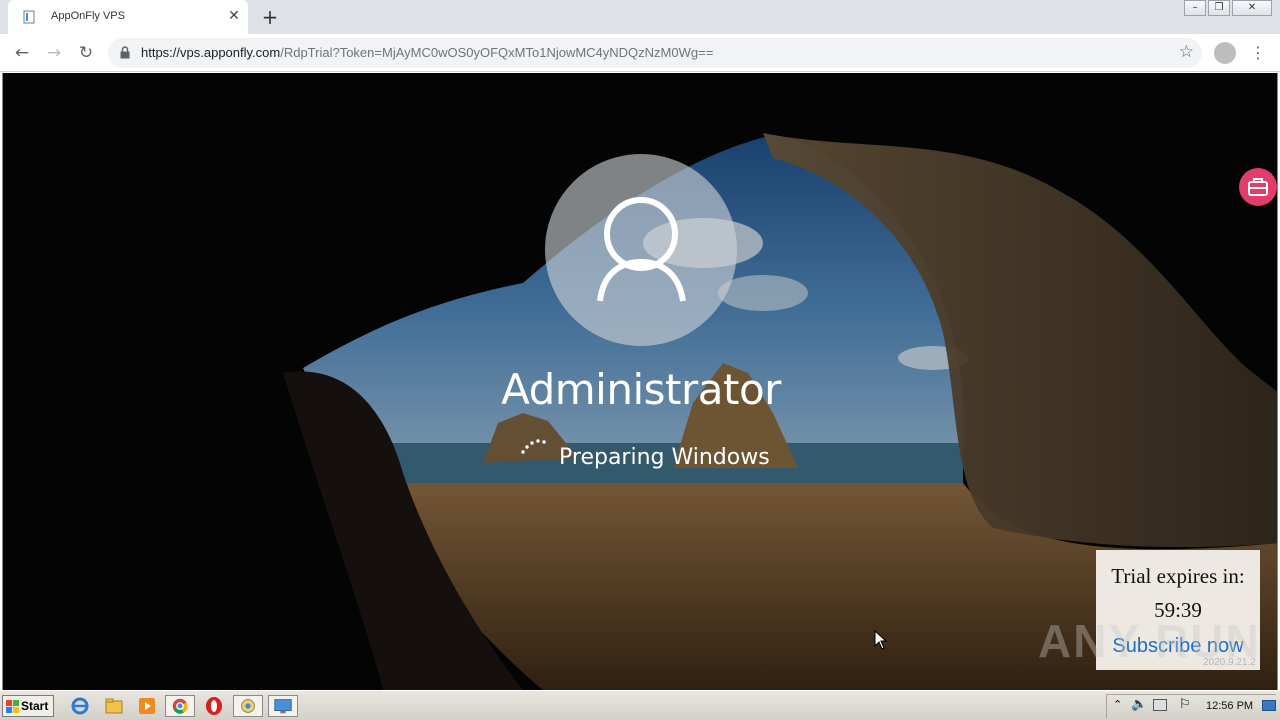 Image resolution: width=1280 pixels, height=720 pixels. Describe the element at coordinates (1160, 705) in the screenshot. I see `network-icon` at that location.